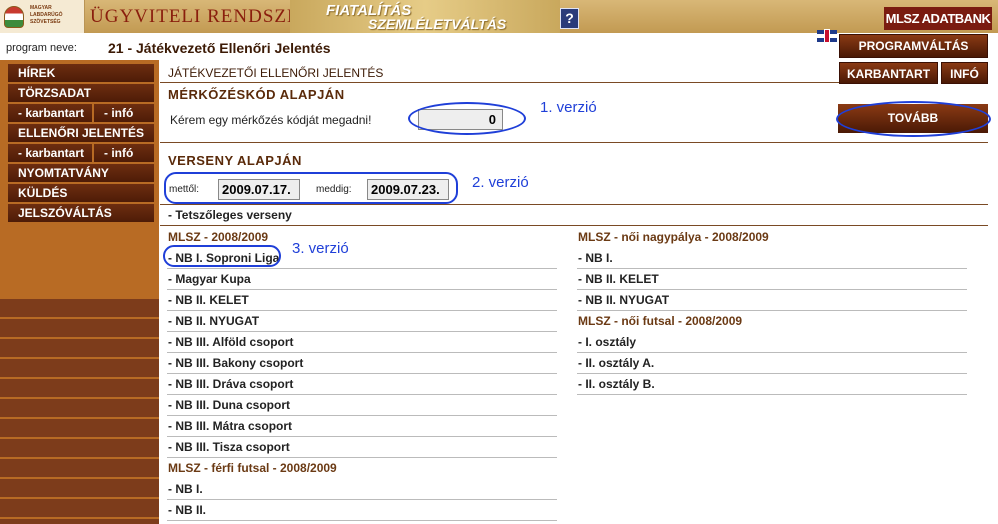 This screenshot has height=524, width=998. Describe the element at coordinates (219, 48) in the screenshot. I see `program-name: 21 - Játékvezető Ellenőri Jelentés` at that location.